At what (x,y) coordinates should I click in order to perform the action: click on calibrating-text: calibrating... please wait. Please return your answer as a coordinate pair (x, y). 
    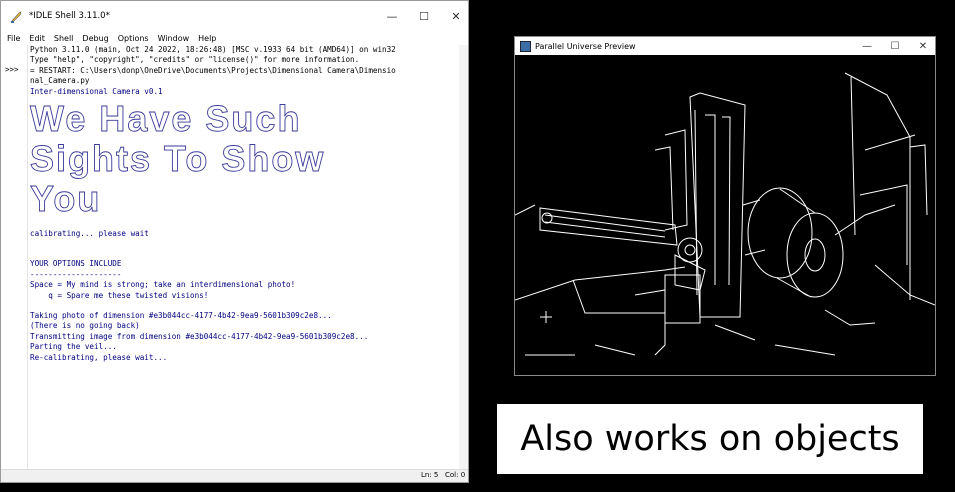
    Looking at the image, I should click on (89, 234).